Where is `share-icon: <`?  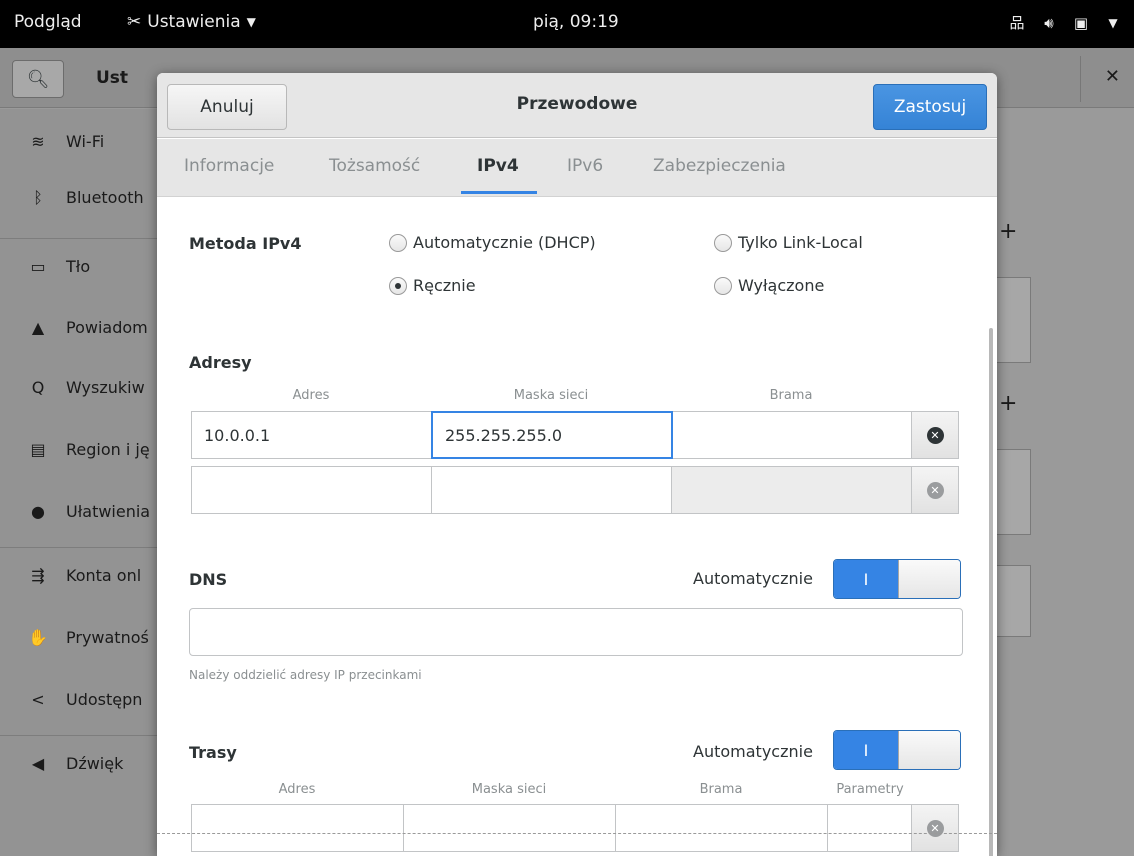
share-icon: < is located at coordinates (38, 699).